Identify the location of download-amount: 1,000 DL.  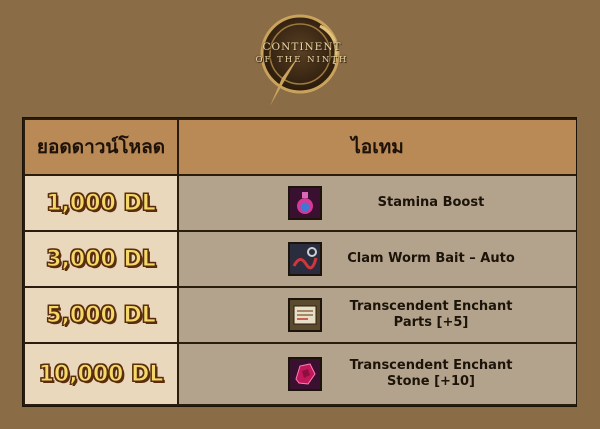
(101, 203).